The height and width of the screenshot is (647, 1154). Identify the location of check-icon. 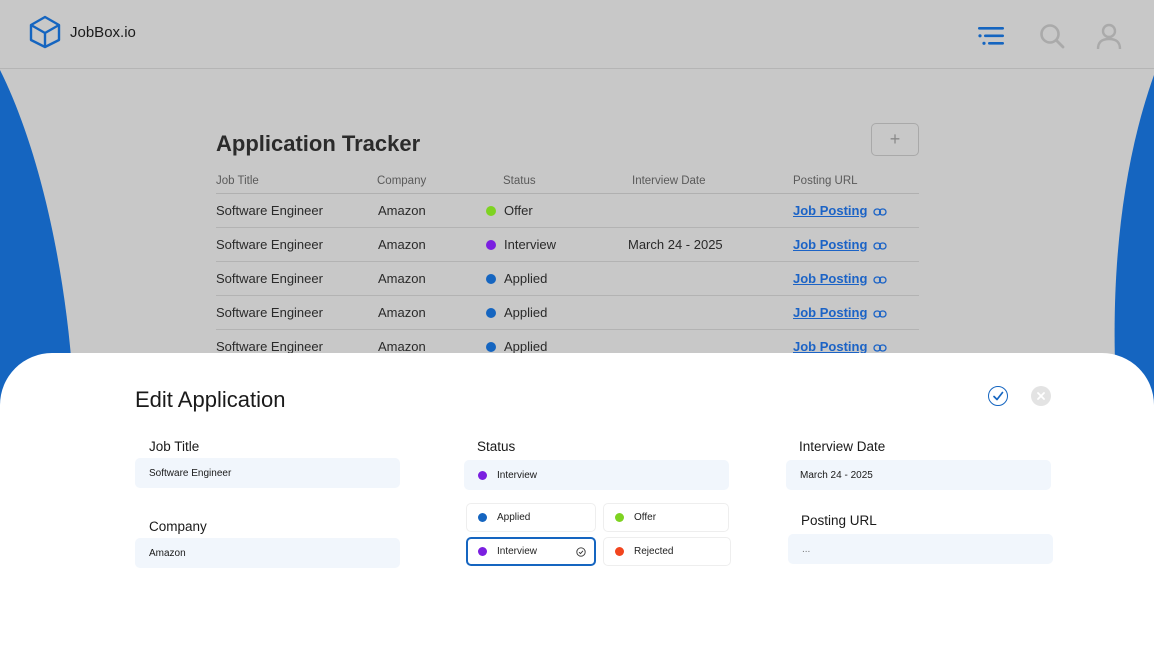
(998, 396).